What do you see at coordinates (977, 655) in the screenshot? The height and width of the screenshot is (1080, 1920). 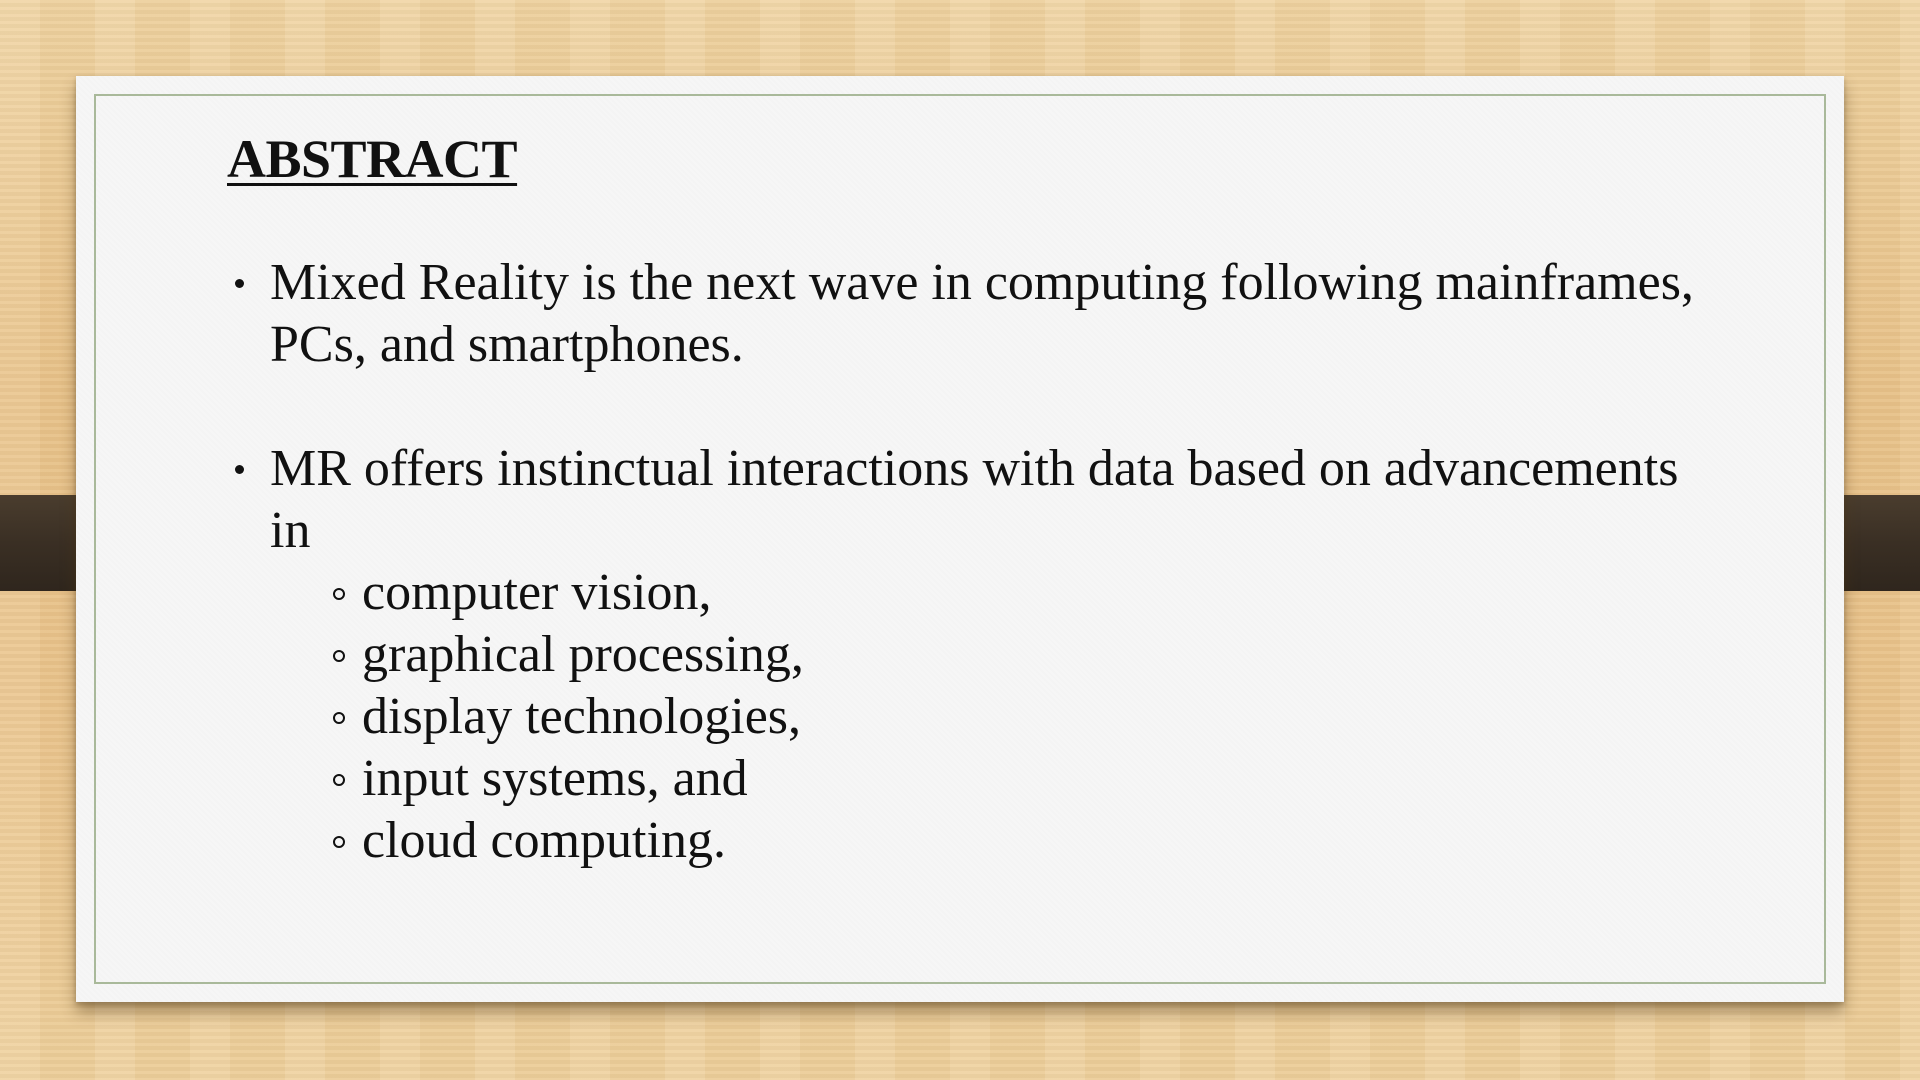 I see `sub-bullet-item: graphical processing,` at bounding box center [977, 655].